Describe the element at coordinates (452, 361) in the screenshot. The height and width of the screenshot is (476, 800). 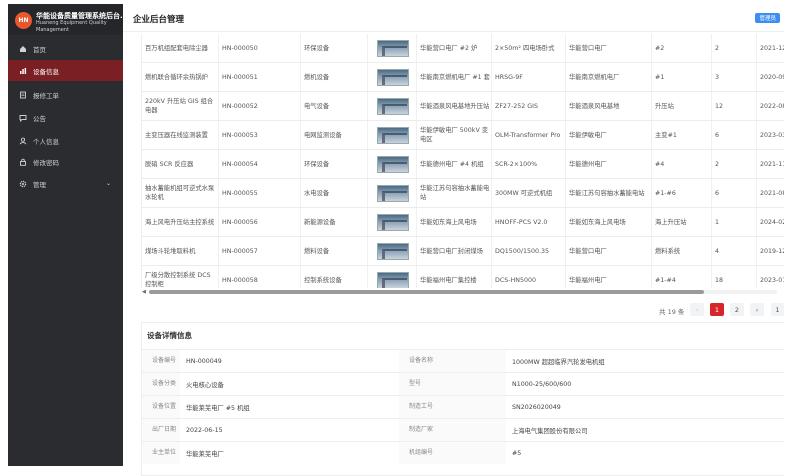
I see `detail-label: 设备名称` at that location.